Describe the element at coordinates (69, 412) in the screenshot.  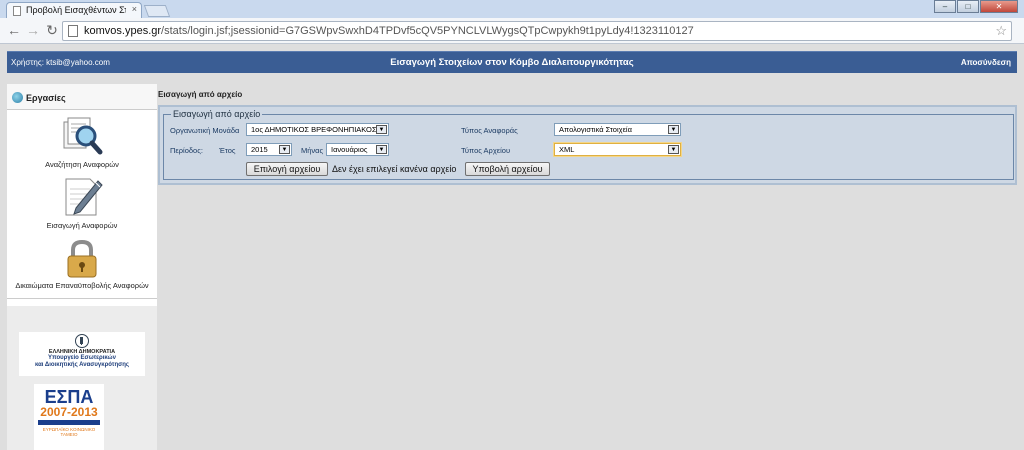
I see `logo-text: 2007-2013` at that location.